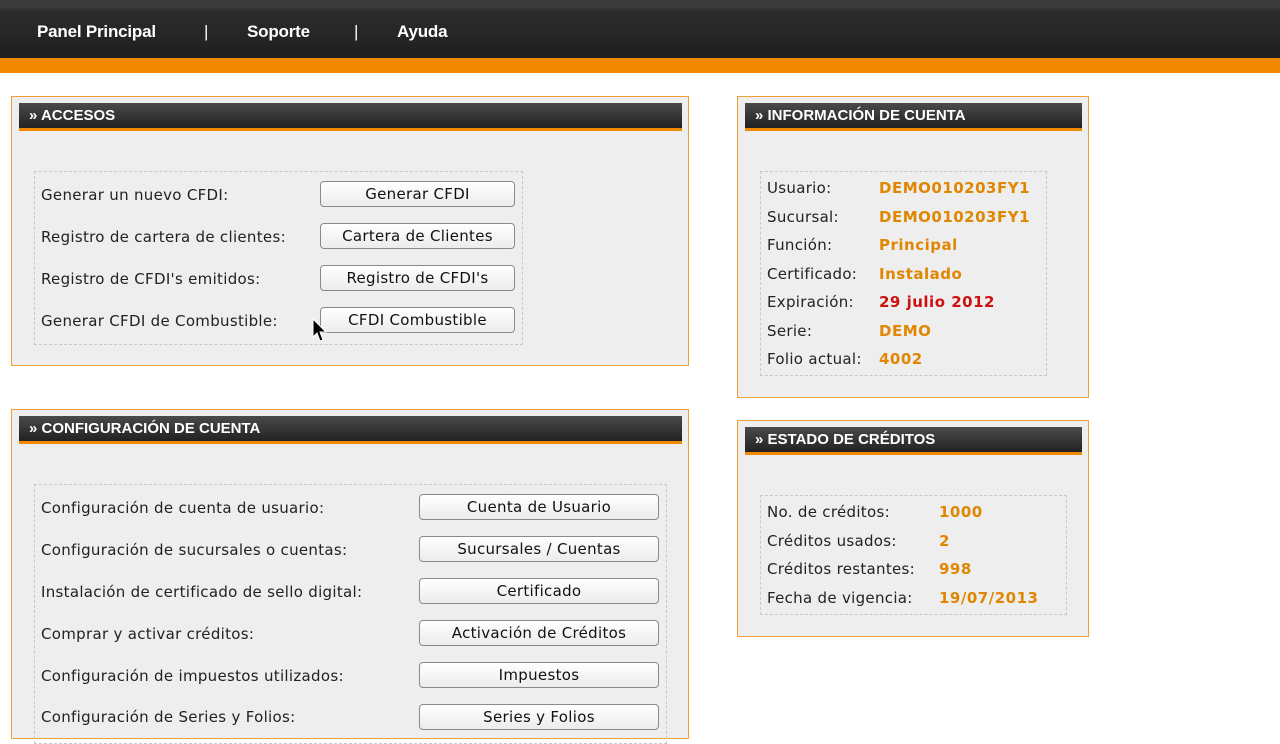 The width and height of the screenshot is (1280, 744). Describe the element at coordinates (955, 188) in the screenshot. I see `usuario-value: DEMO010203FY1` at that location.